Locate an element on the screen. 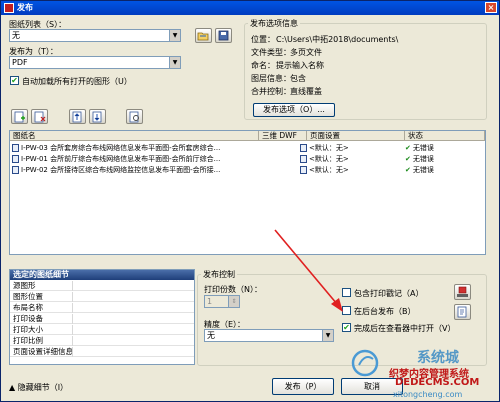 The image size is (500, 402). load-sheet-list-button is located at coordinates (203, 35).